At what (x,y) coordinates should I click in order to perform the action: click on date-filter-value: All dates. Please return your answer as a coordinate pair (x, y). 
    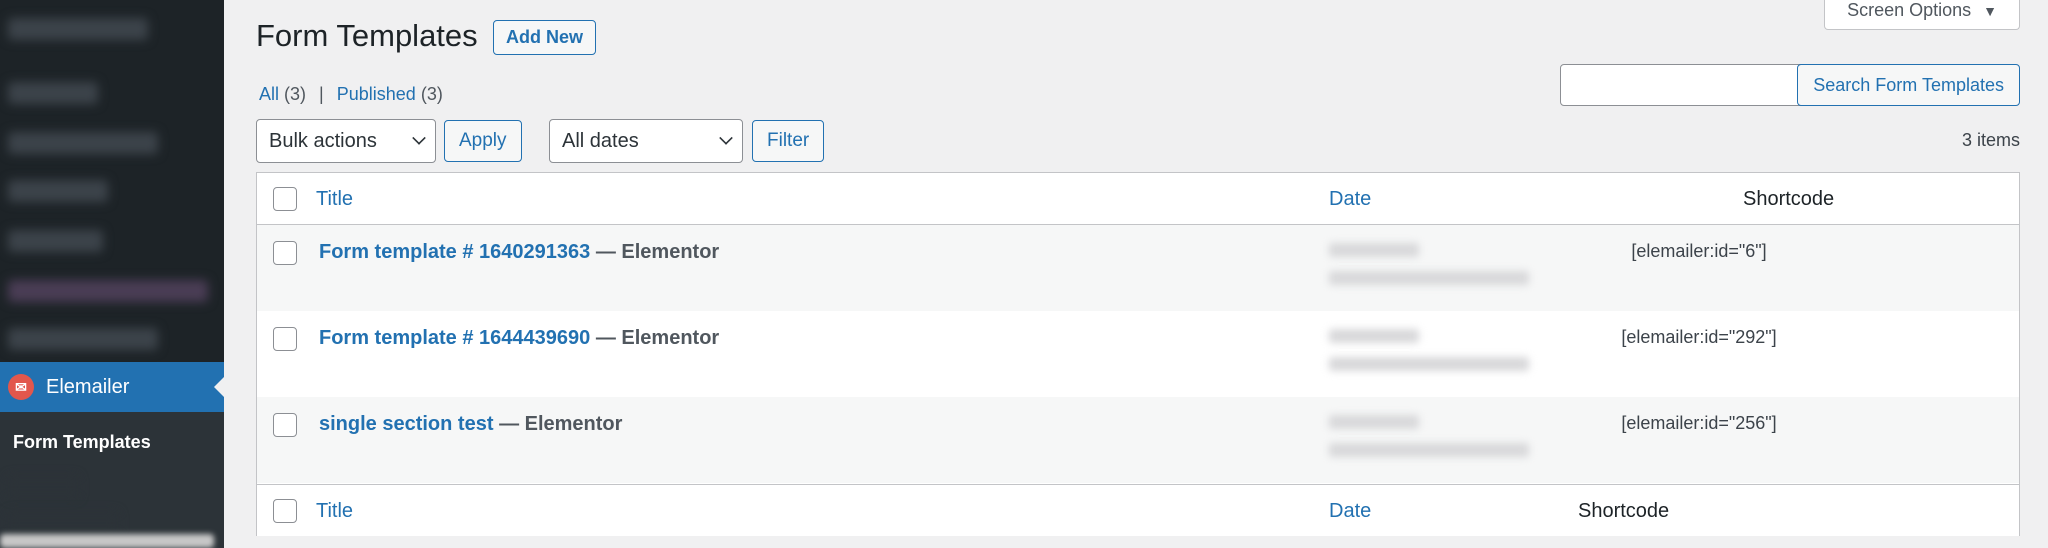
    Looking at the image, I should click on (600, 140).